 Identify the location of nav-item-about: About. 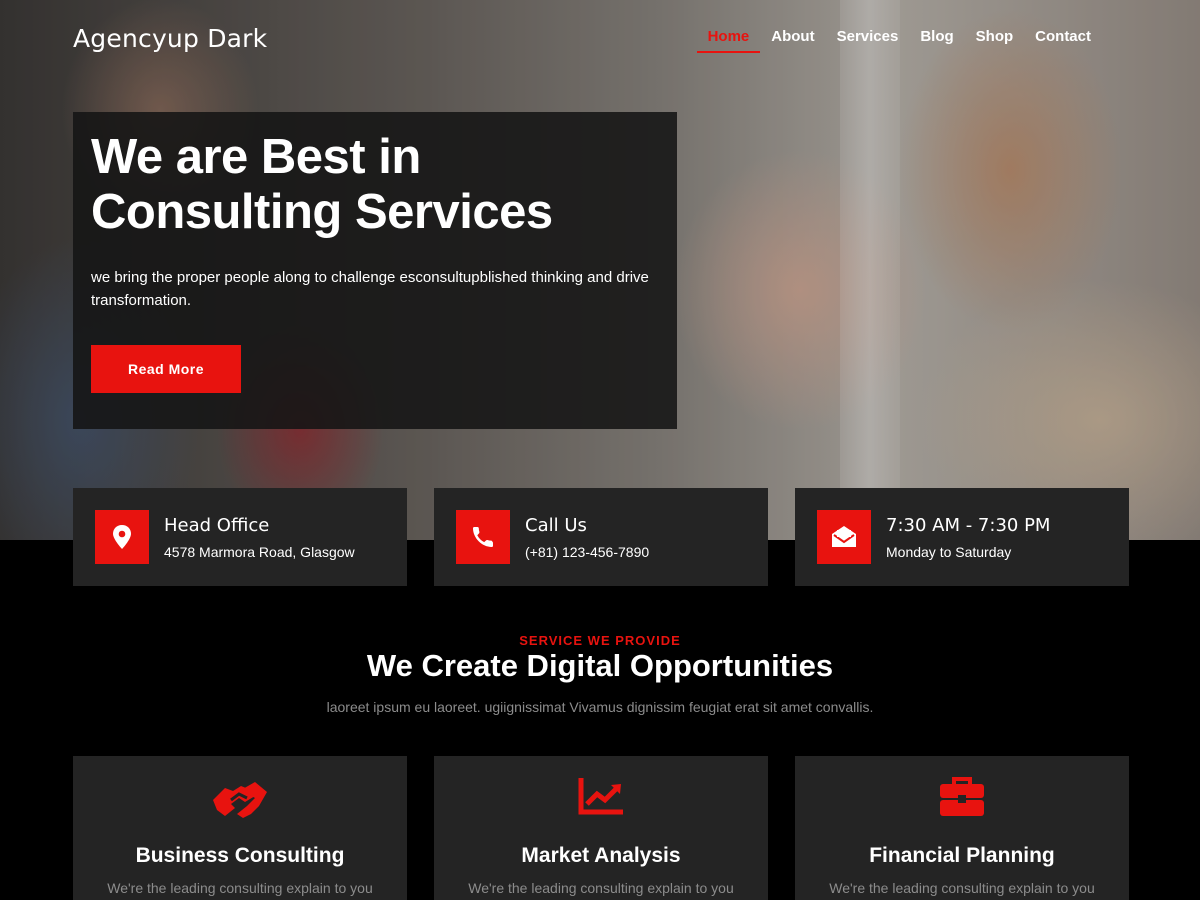
(792, 40).